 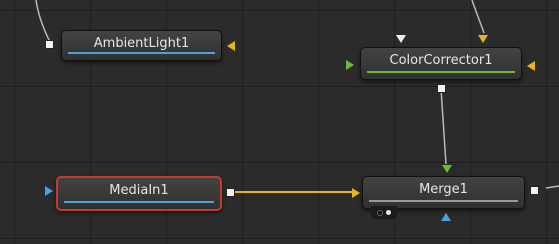 What do you see at coordinates (356, 193) in the screenshot?
I see `merge-foreground-input-triangle-icon` at bounding box center [356, 193].